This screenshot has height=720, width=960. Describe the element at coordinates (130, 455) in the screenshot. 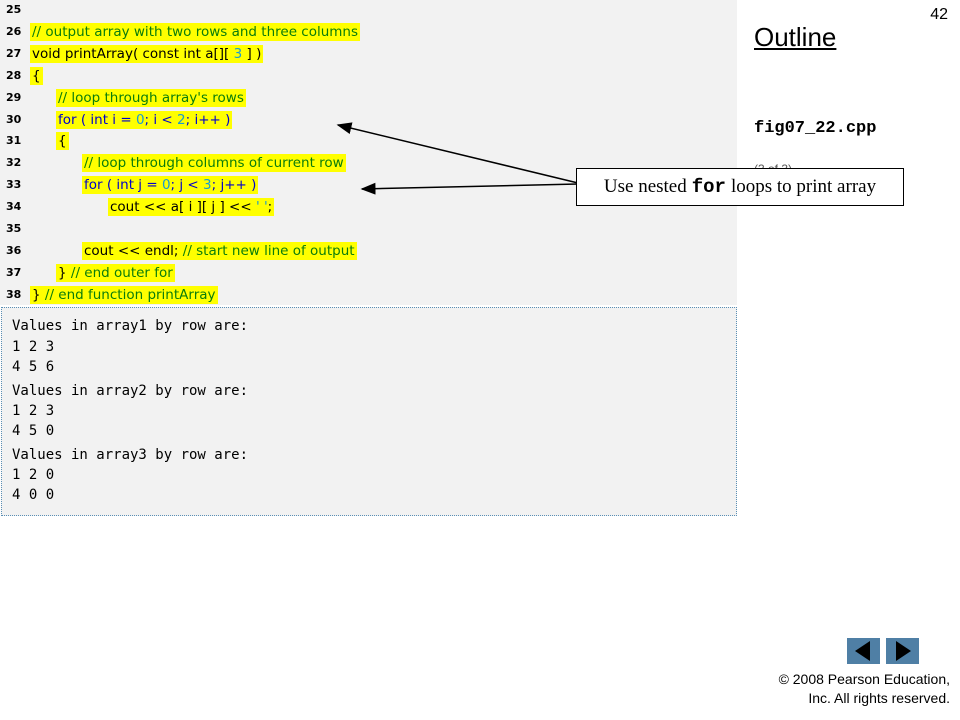

I see `output-line: Values in array3 by row are:` at that location.